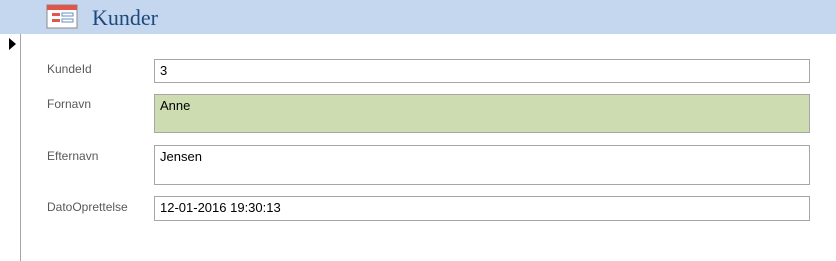 This screenshot has height=261, width=836. Describe the element at coordinates (482, 165) in the screenshot. I see `efternavn-field: Jensen` at that location.